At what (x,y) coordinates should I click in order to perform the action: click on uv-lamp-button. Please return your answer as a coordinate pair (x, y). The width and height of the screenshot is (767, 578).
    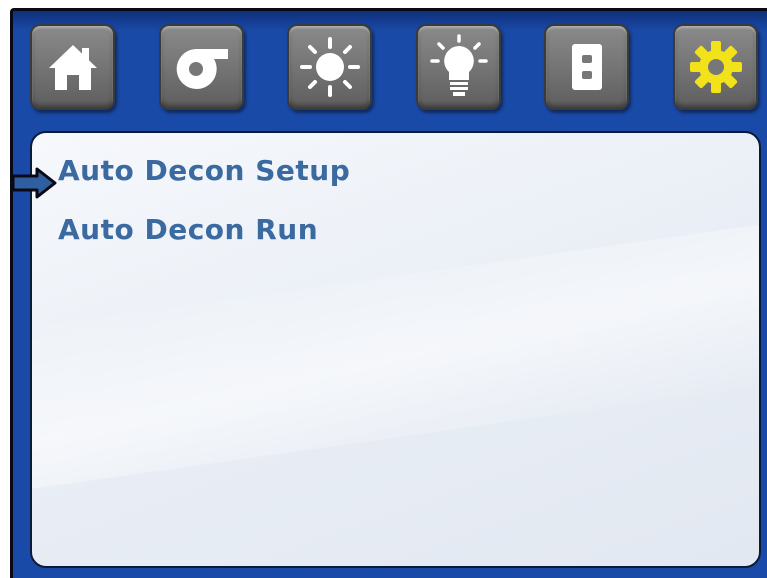
    Looking at the image, I should click on (329, 67).